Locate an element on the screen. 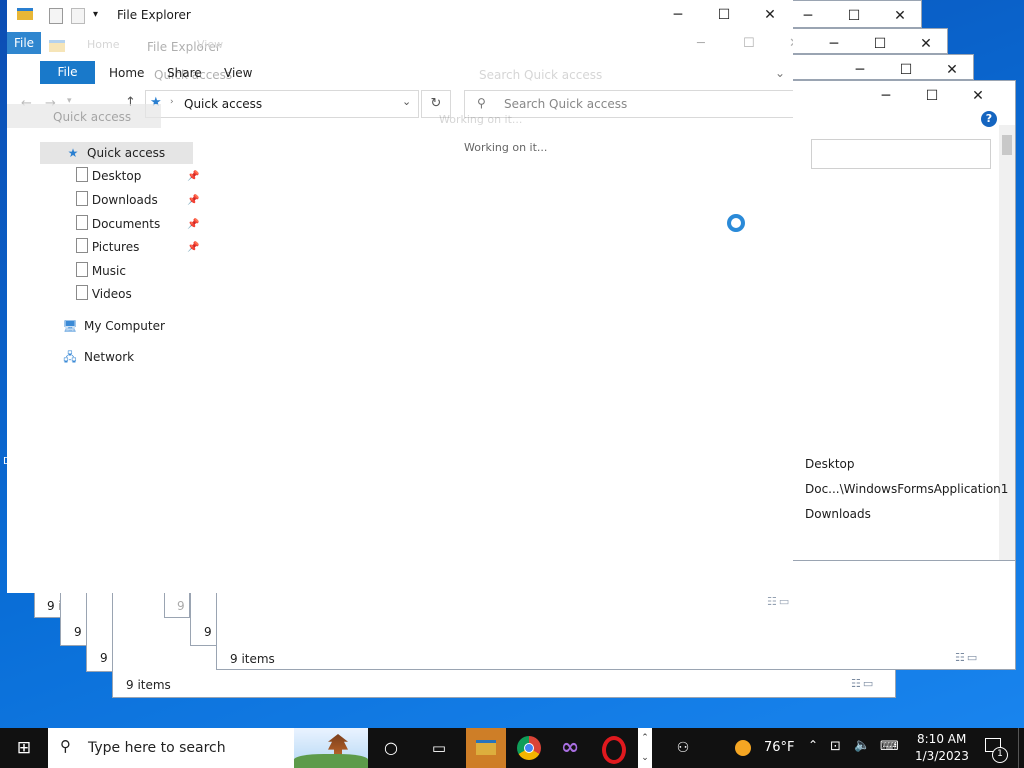  loading-spinner-icon is located at coordinates (736, 223).